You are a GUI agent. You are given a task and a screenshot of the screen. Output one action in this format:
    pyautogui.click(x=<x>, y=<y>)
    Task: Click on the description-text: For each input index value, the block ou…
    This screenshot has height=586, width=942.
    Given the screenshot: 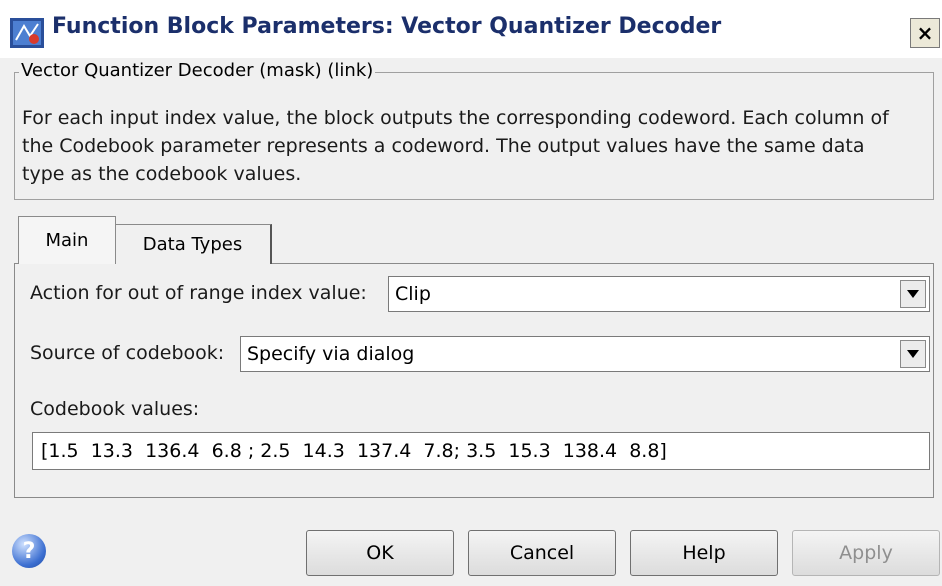 What is the action you would take?
    pyautogui.click(x=477, y=146)
    